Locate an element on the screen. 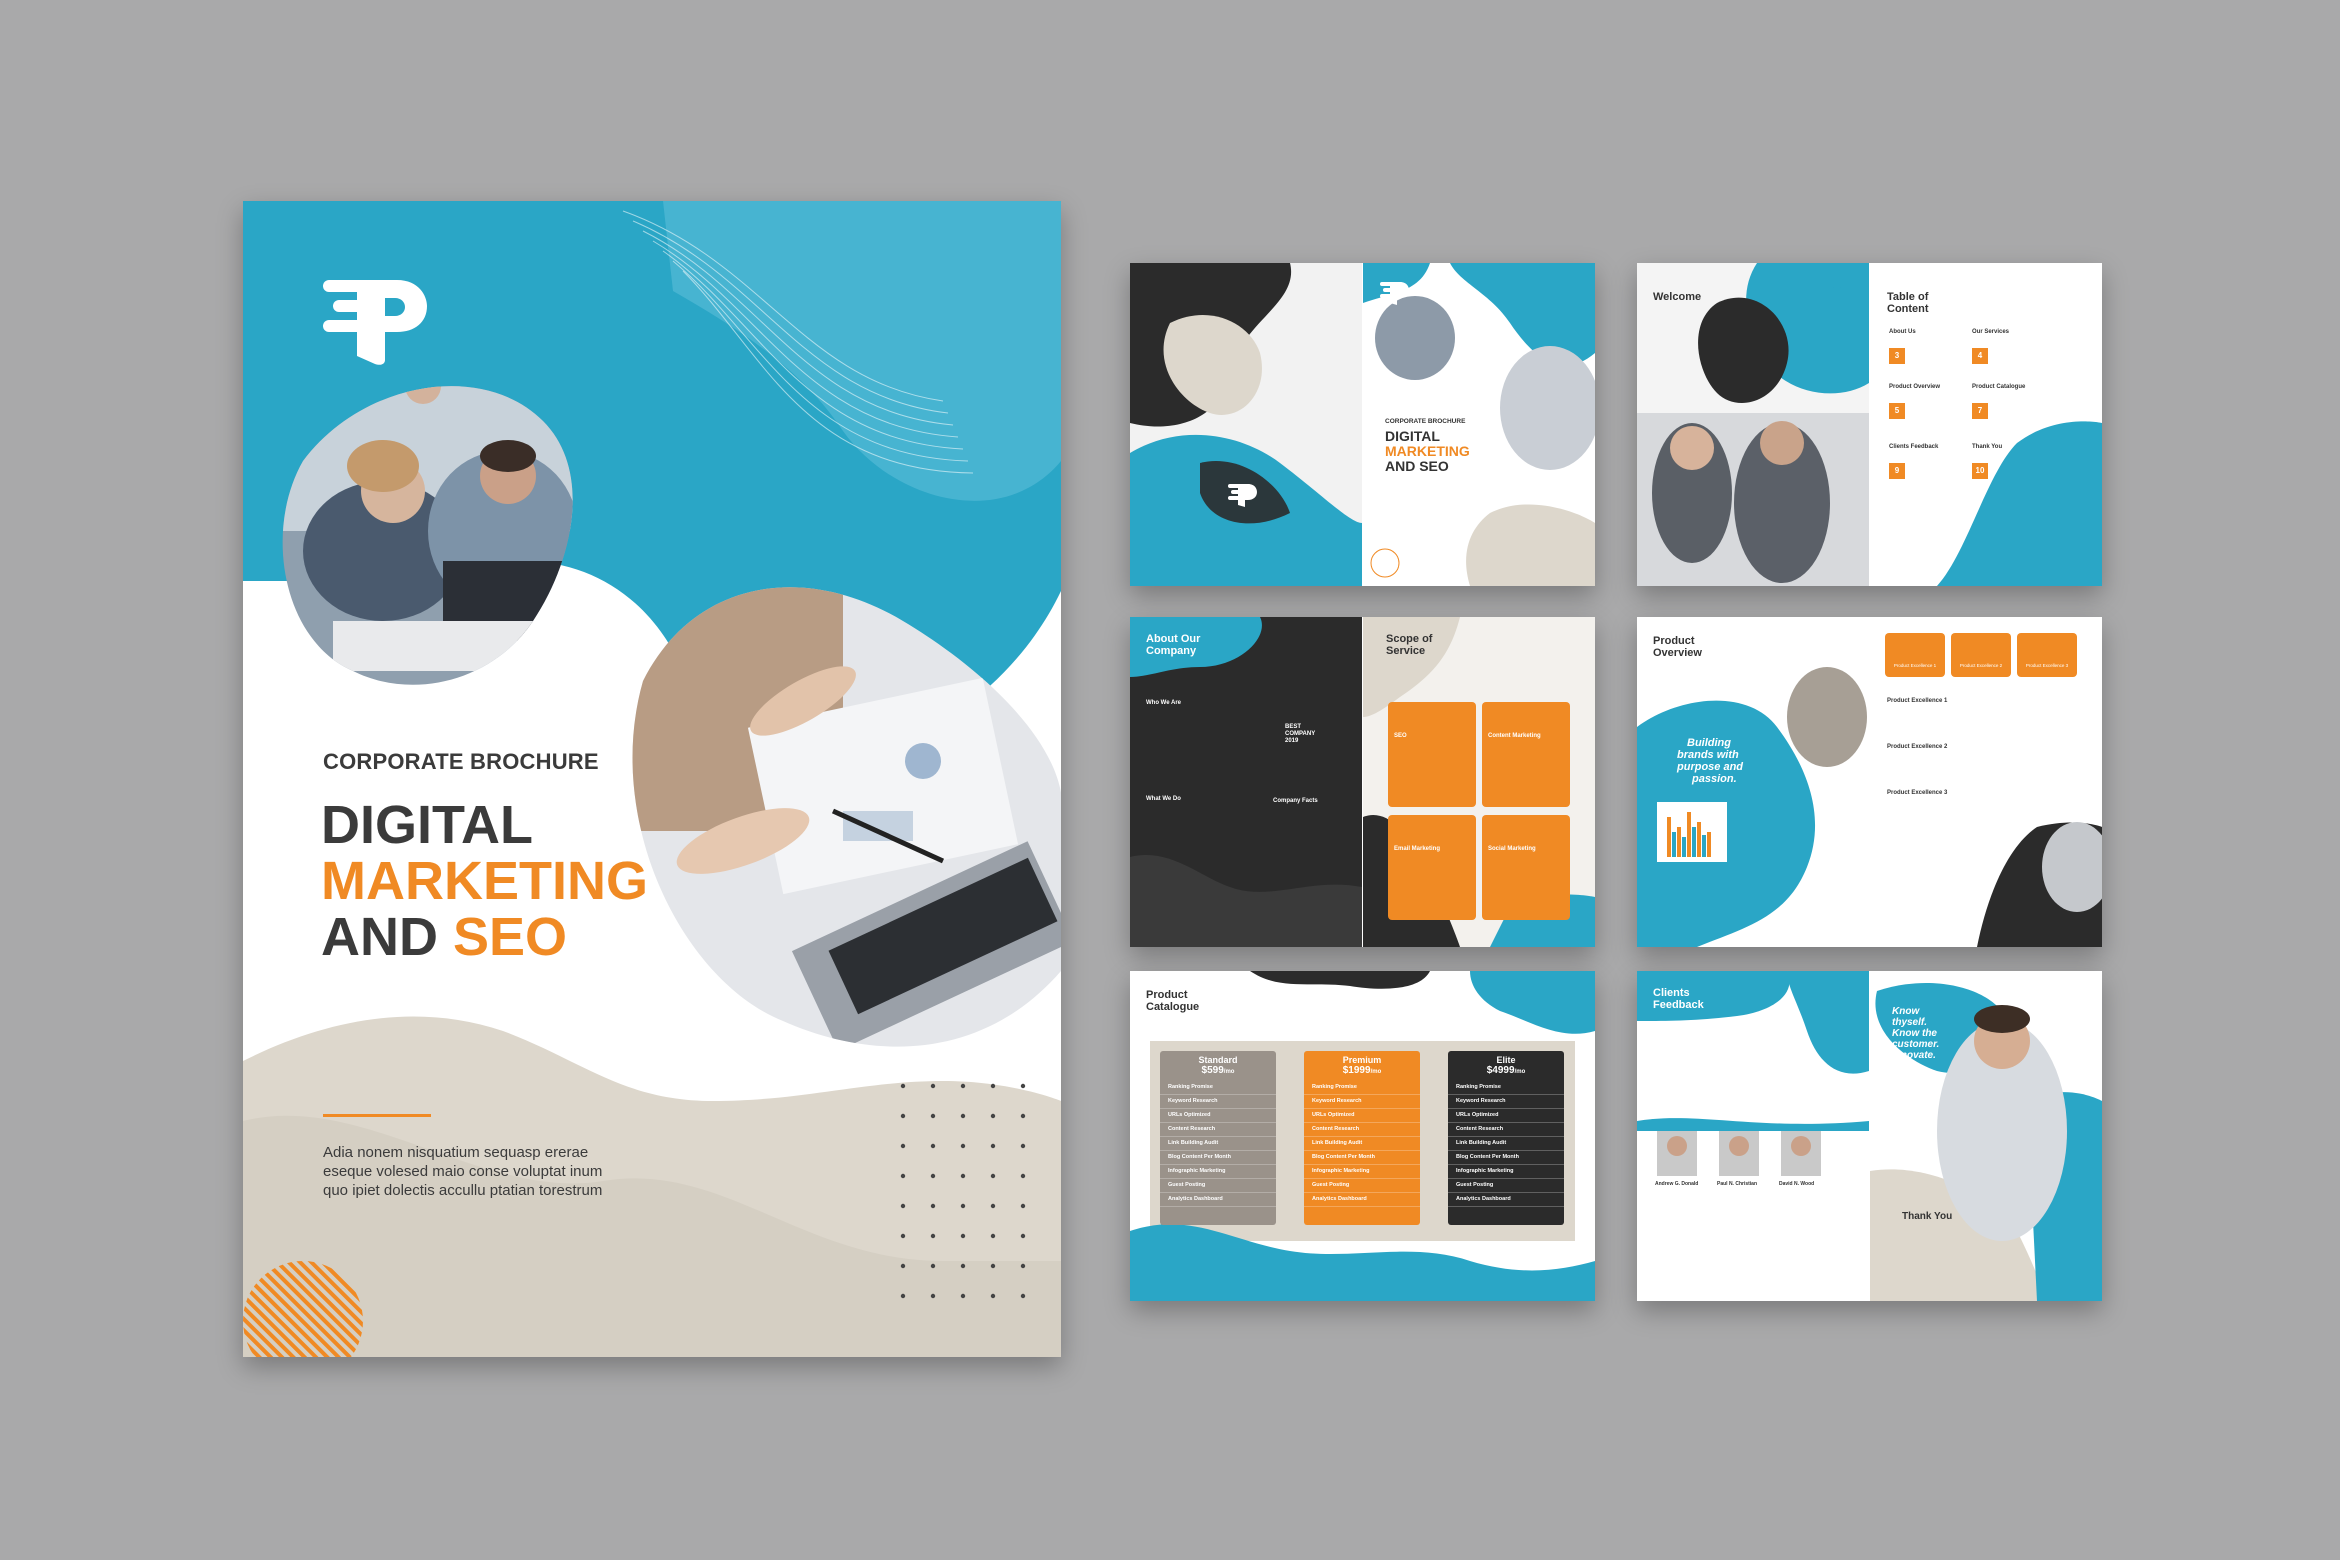  about-heading-line2: Company is located at coordinates (1171, 651).